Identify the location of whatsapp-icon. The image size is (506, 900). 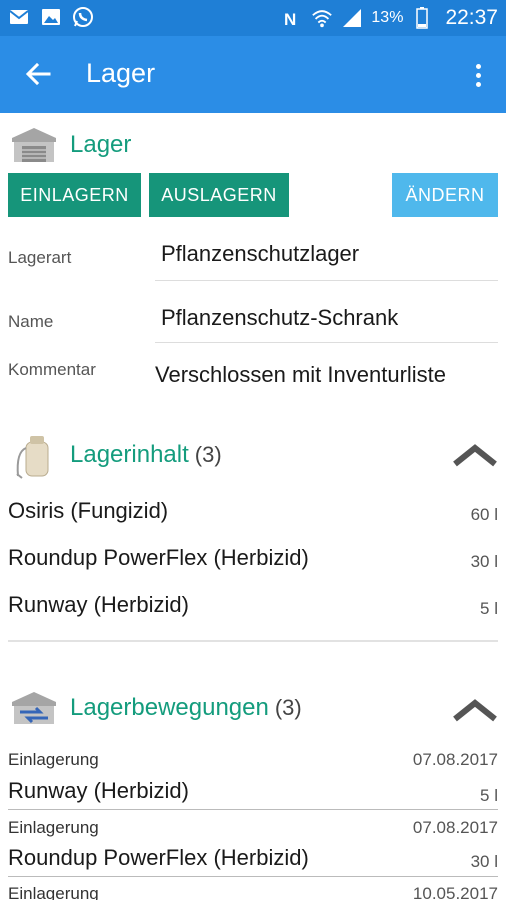
(83, 17).